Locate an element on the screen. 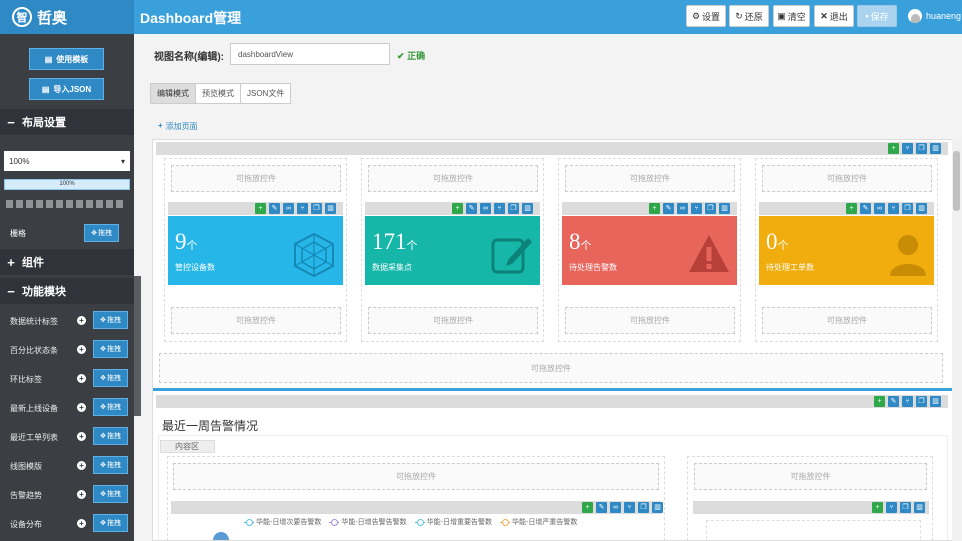 This screenshot has height=541, width=962. tab-edit-mode: 编辑模式 is located at coordinates (172, 93).